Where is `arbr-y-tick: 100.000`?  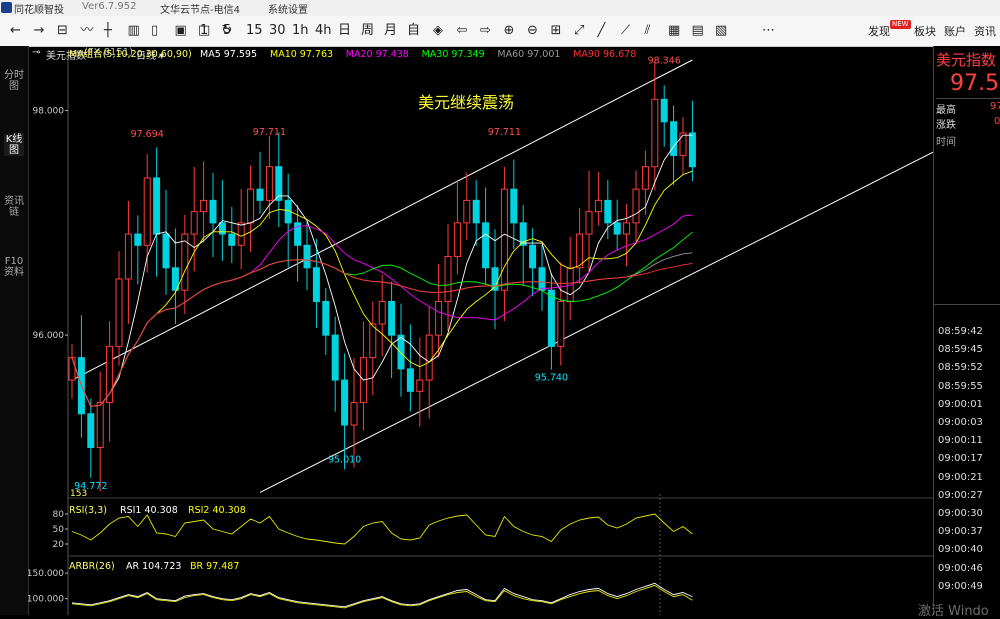 arbr-y-tick: 100.000 is located at coordinates (46, 600).